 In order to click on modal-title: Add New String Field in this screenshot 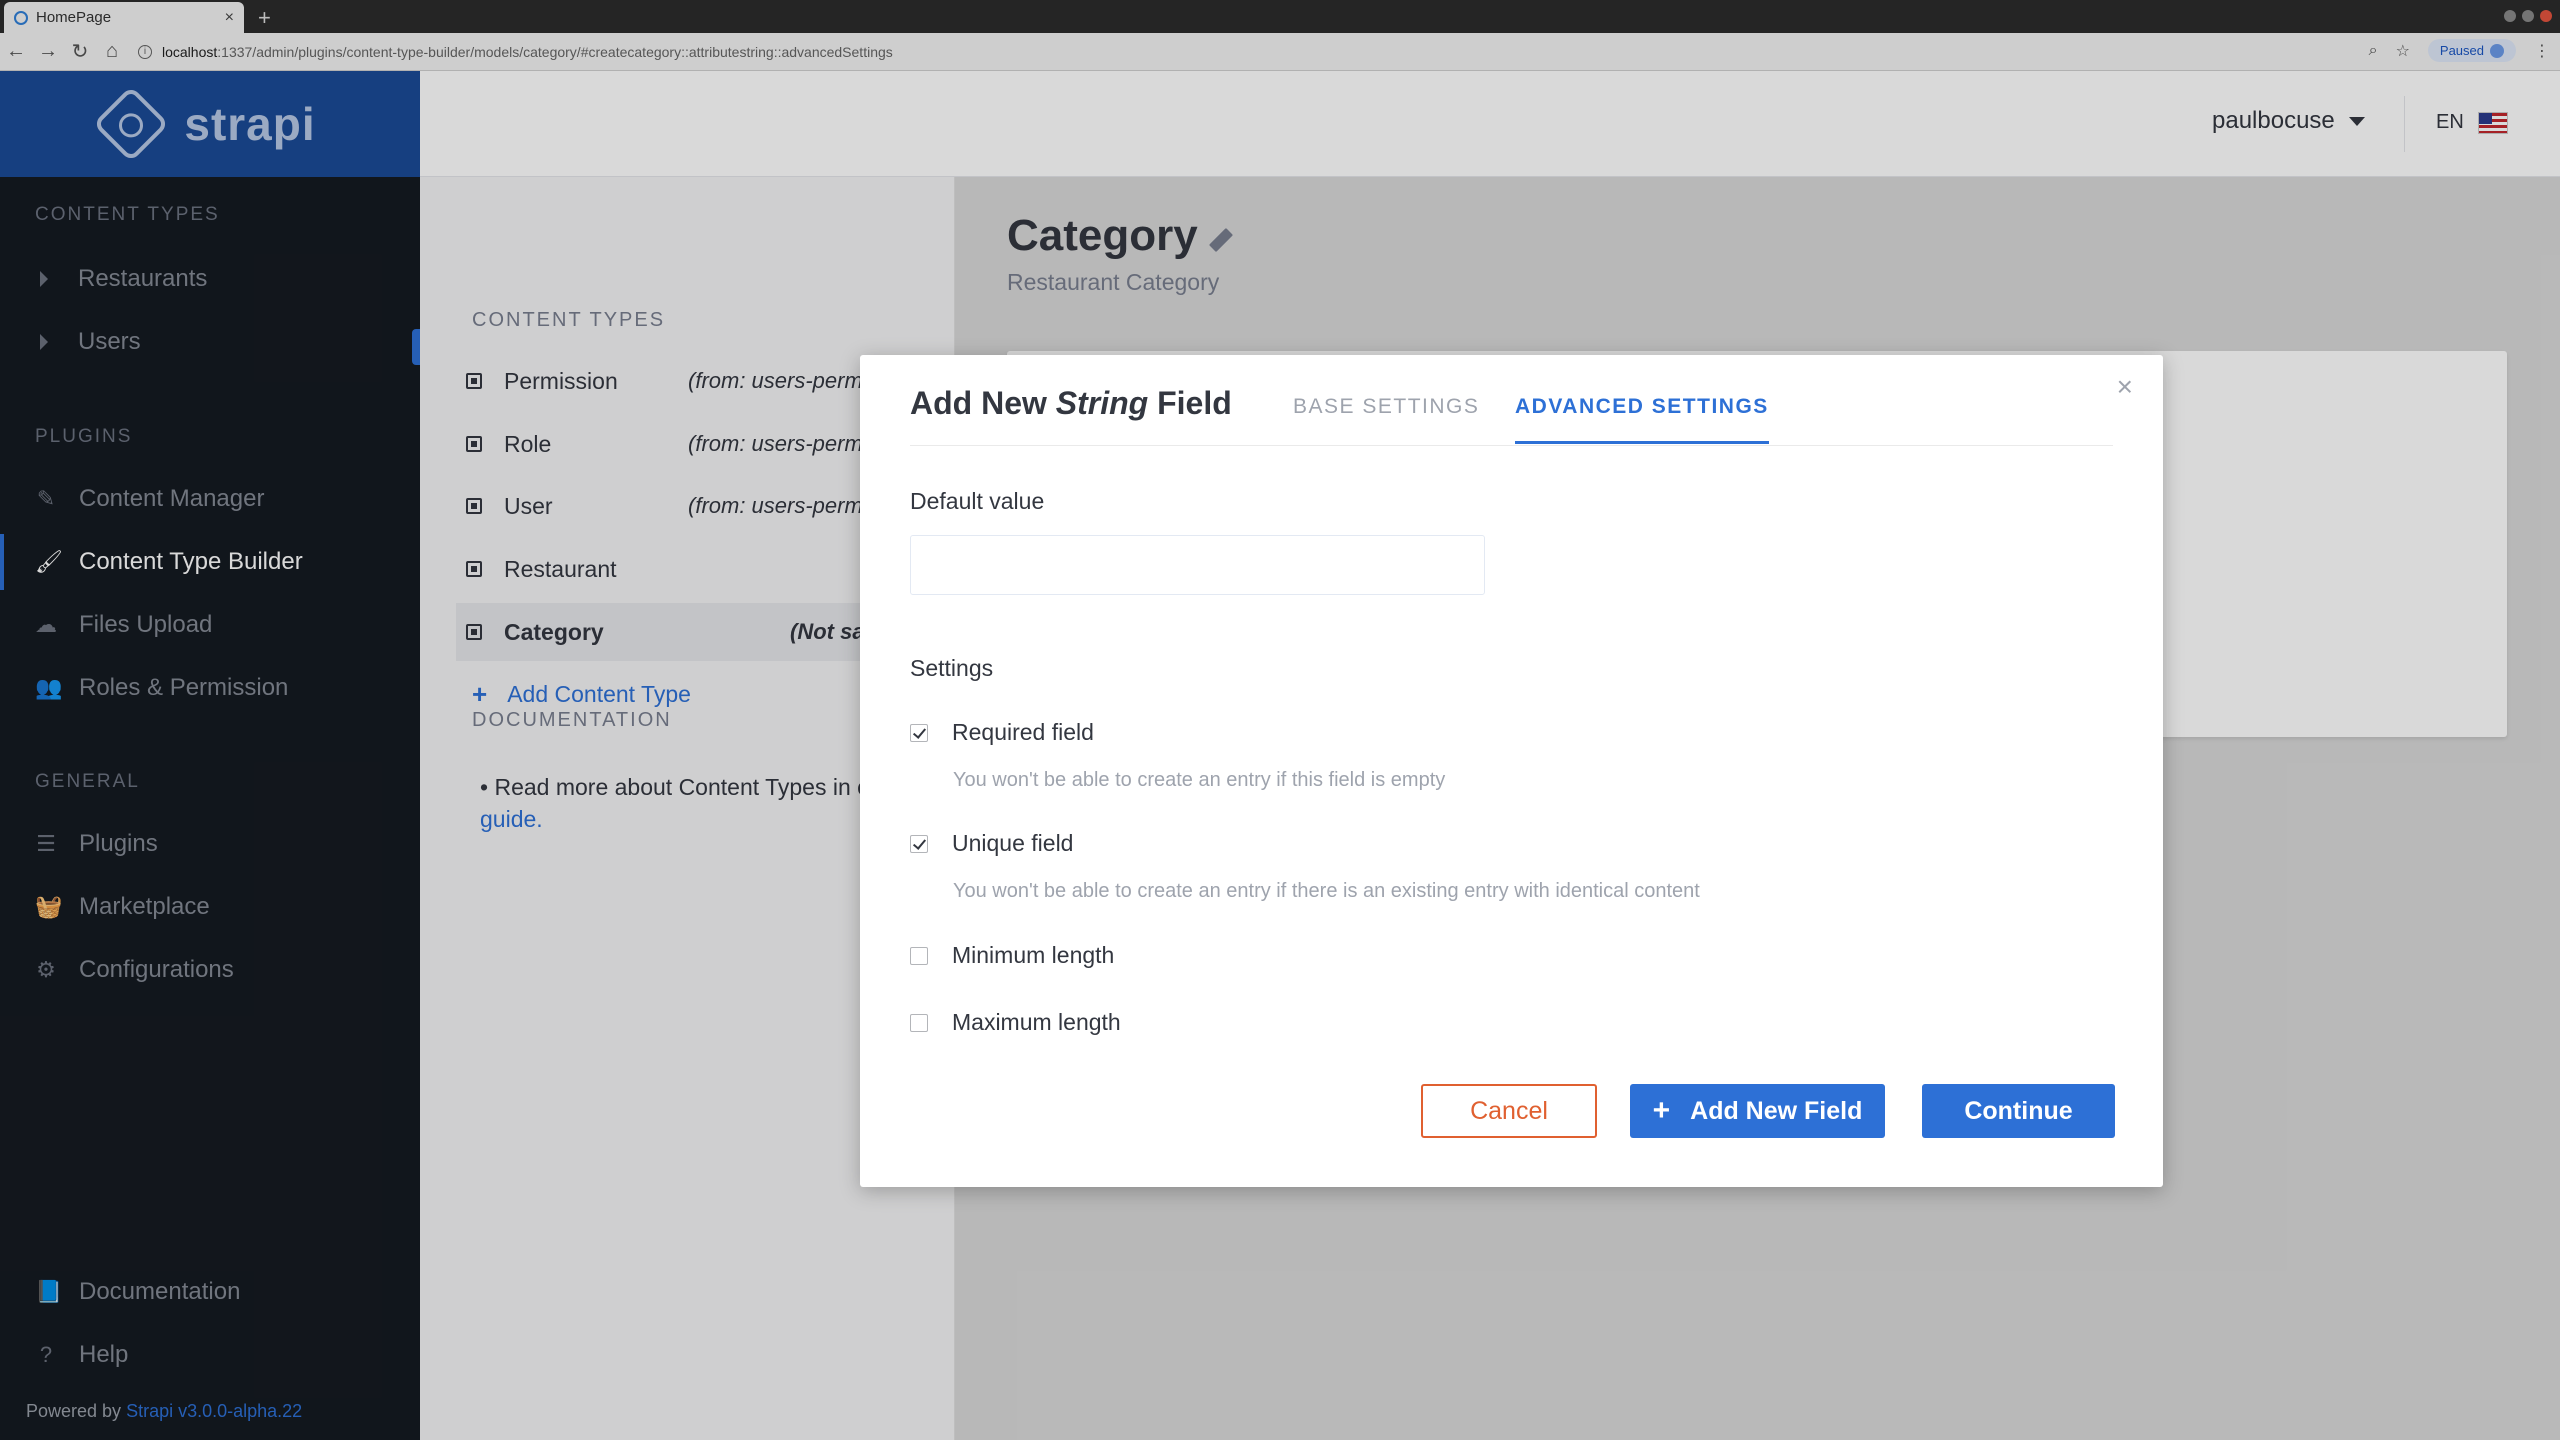, I will do `click(1071, 403)`.